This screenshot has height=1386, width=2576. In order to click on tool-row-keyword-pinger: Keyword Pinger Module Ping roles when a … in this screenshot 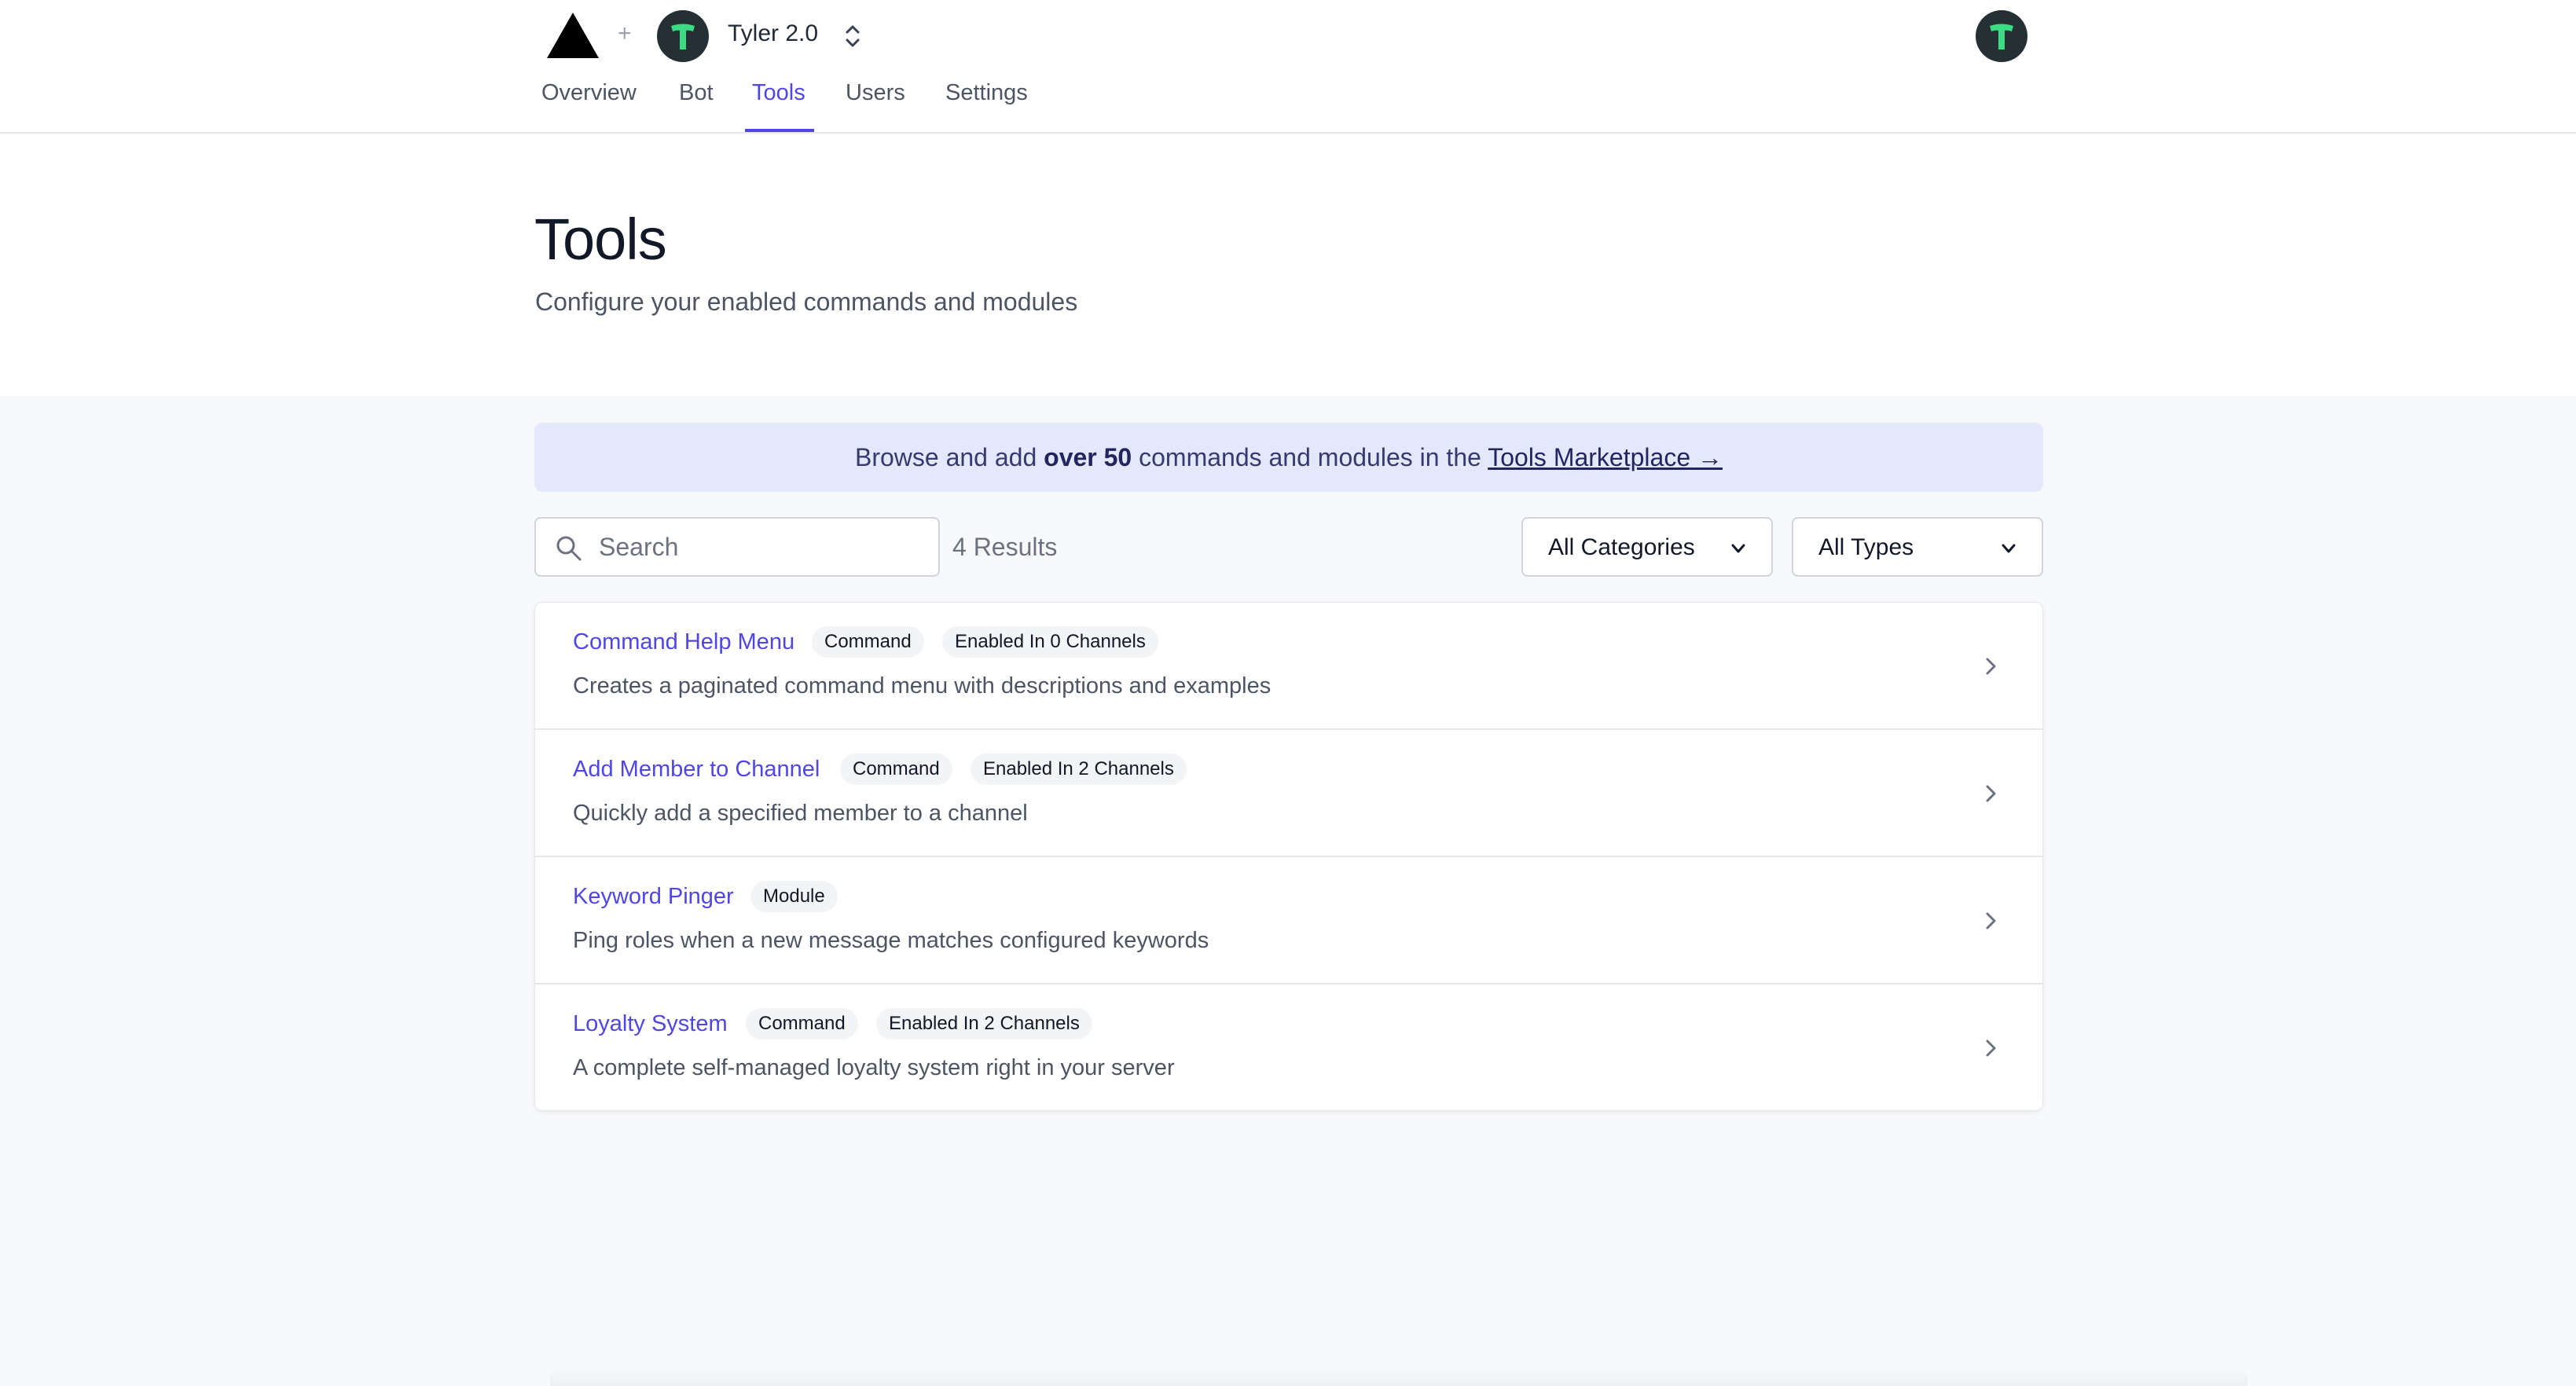, I will do `click(1288, 920)`.